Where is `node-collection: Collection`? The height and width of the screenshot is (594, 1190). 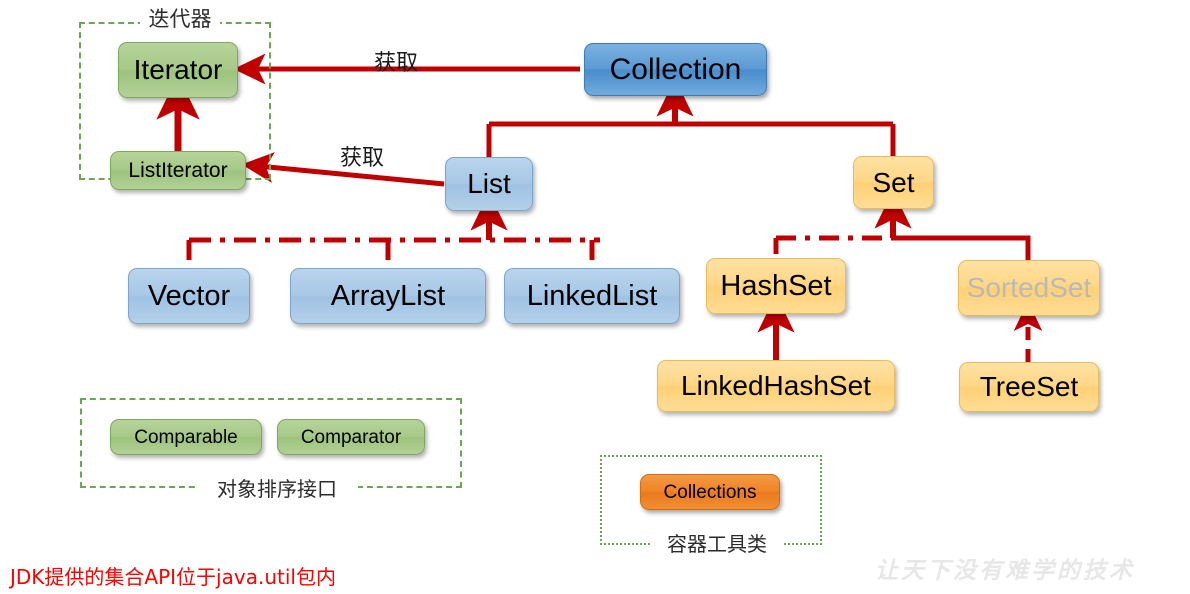 node-collection: Collection is located at coordinates (675, 69).